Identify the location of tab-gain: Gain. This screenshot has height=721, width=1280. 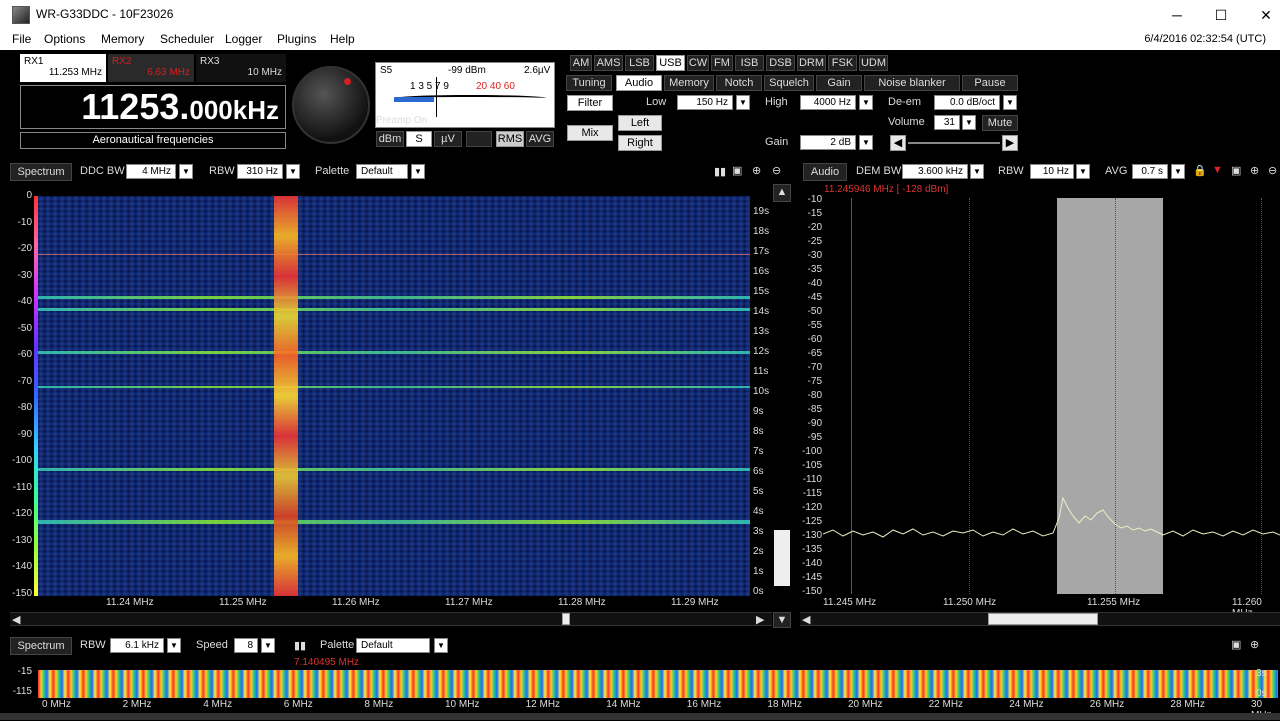
(839, 83).